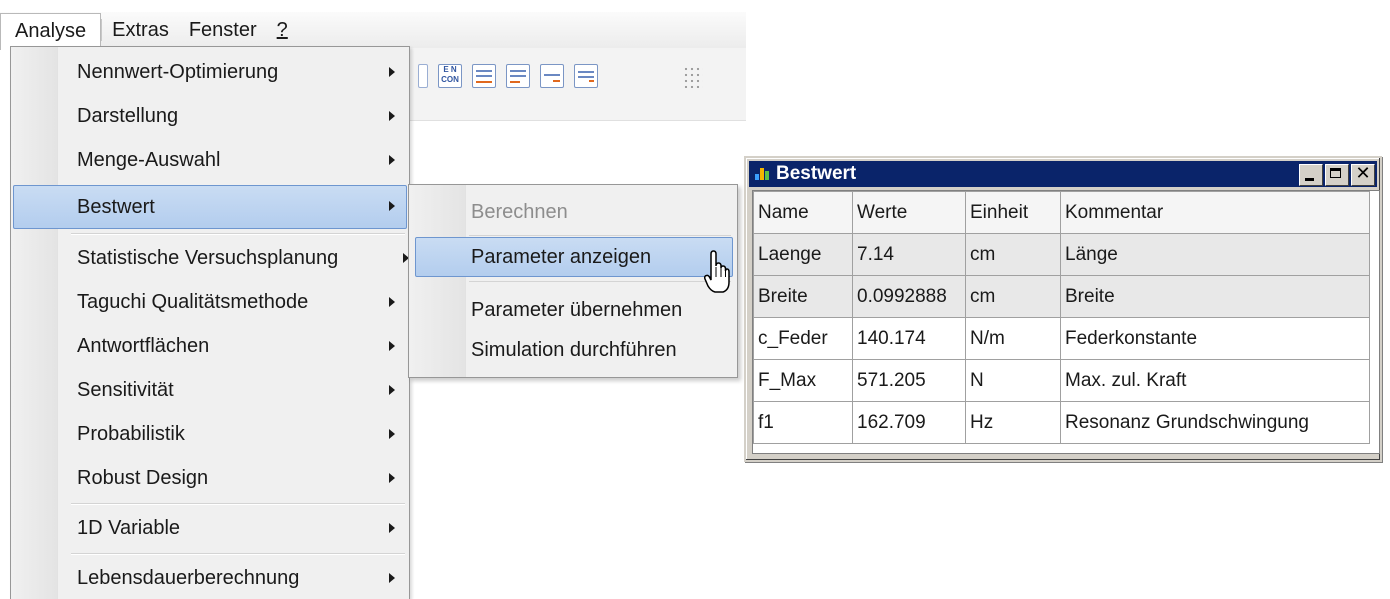 The height and width of the screenshot is (599, 1390). What do you see at coordinates (717, 271) in the screenshot?
I see `hand-cursor-icon` at bounding box center [717, 271].